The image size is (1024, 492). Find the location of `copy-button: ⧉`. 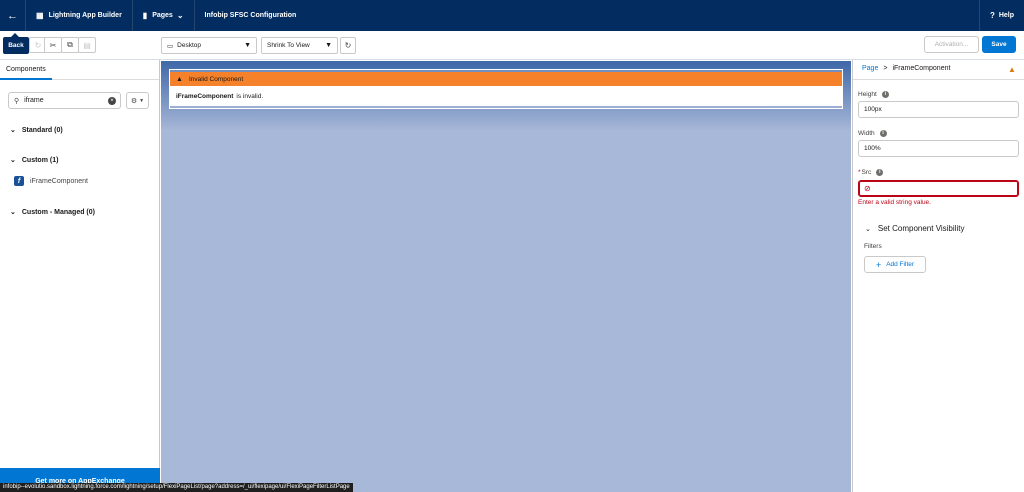

copy-button: ⧉ is located at coordinates (70, 45).